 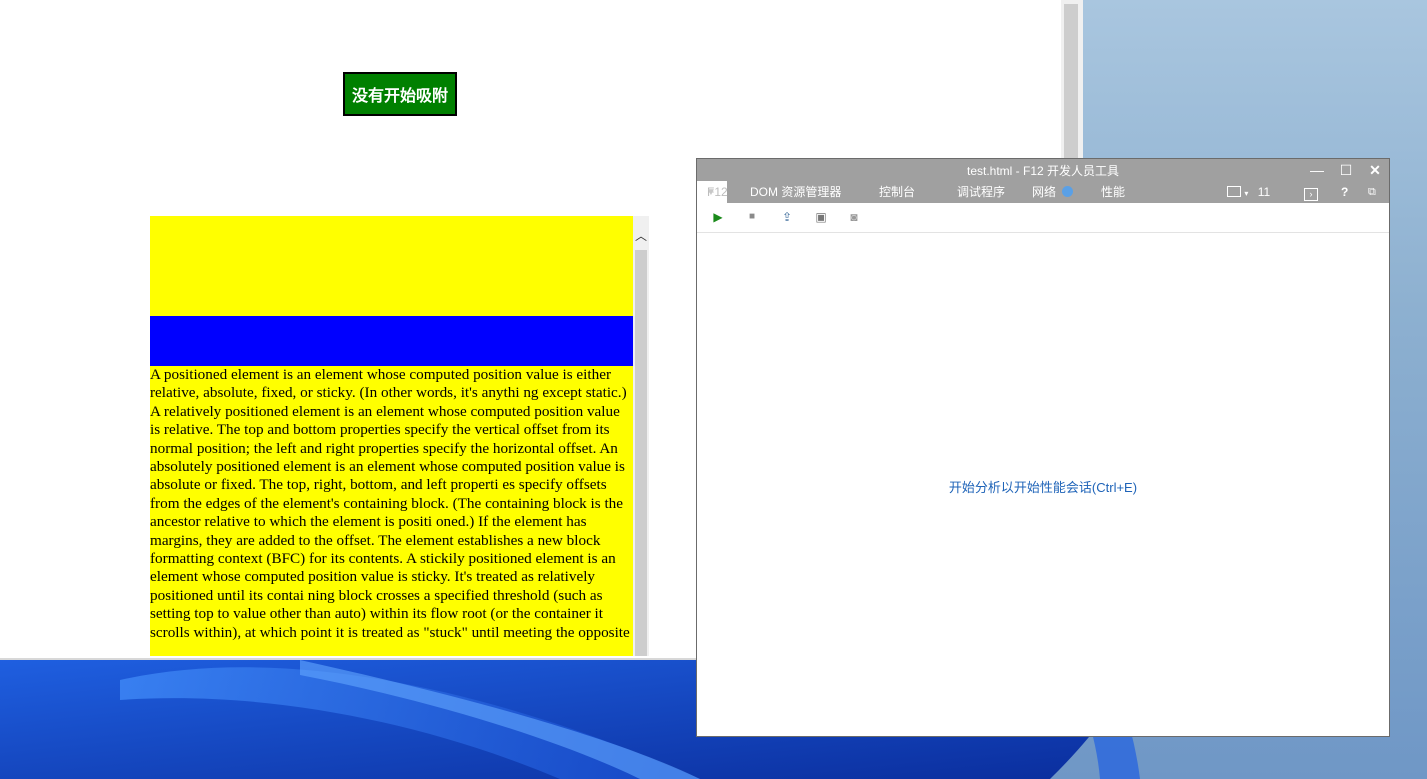 I want to click on tab-dom-explorer: DOM 资源管理器, so click(x=795, y=192).